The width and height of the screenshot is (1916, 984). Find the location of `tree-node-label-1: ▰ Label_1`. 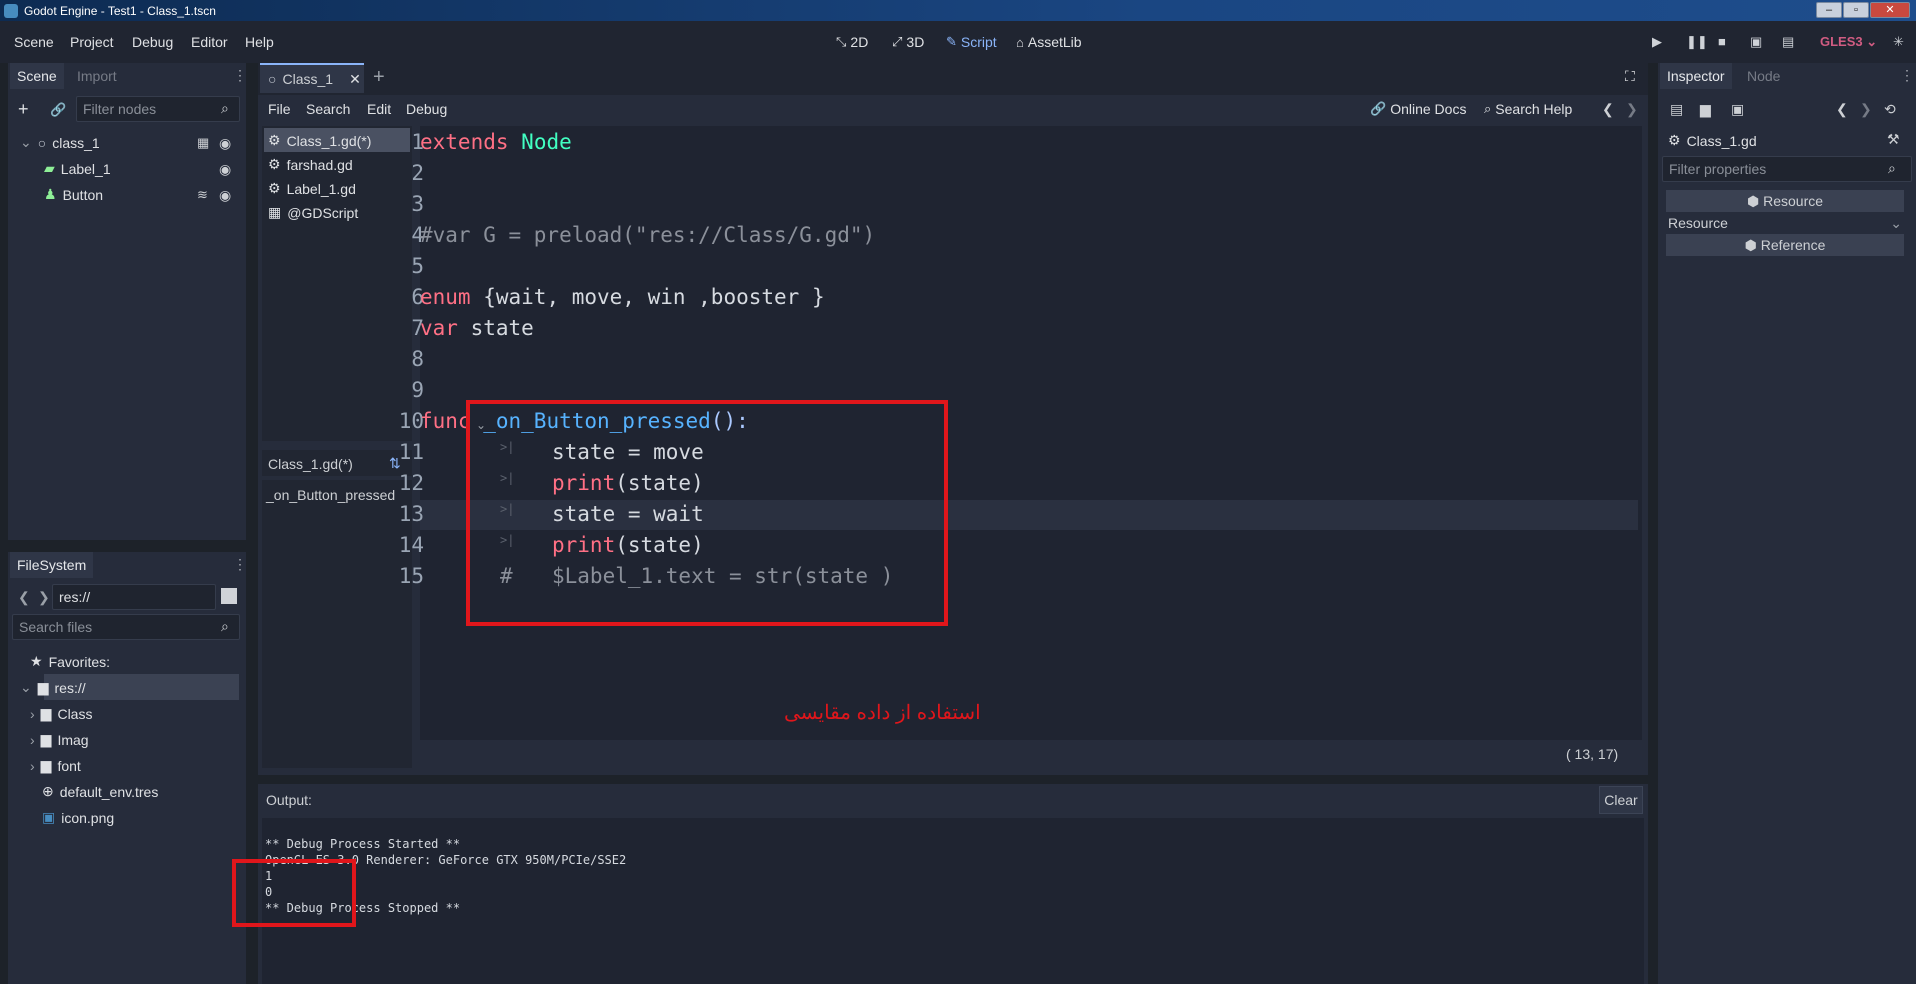

tree-node-label-1: ▰ Label_1 is located at coordinates (77, 168).